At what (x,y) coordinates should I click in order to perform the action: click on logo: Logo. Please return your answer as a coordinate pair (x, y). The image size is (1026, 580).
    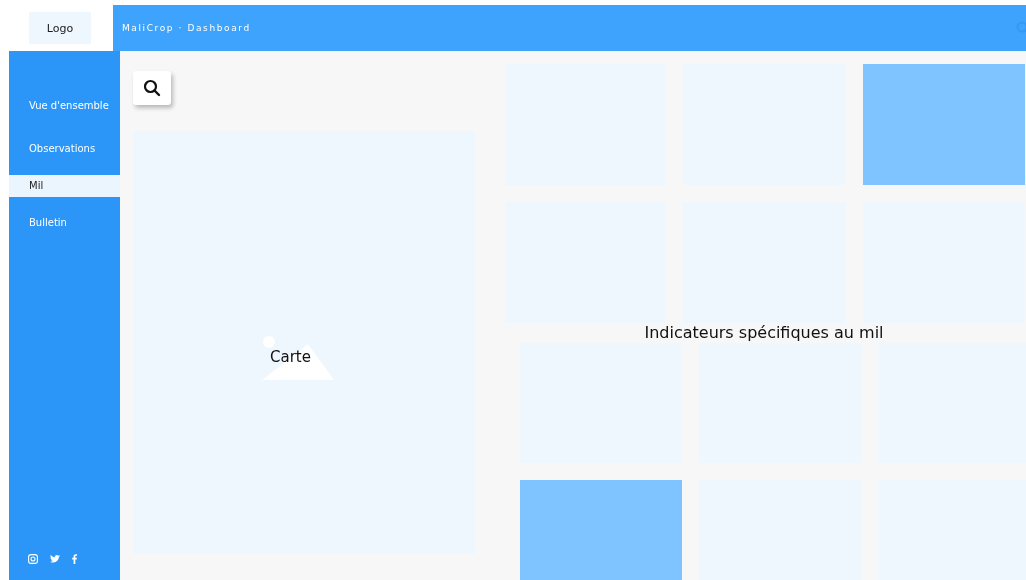
    Looking at the image, I should click on (60, 28).